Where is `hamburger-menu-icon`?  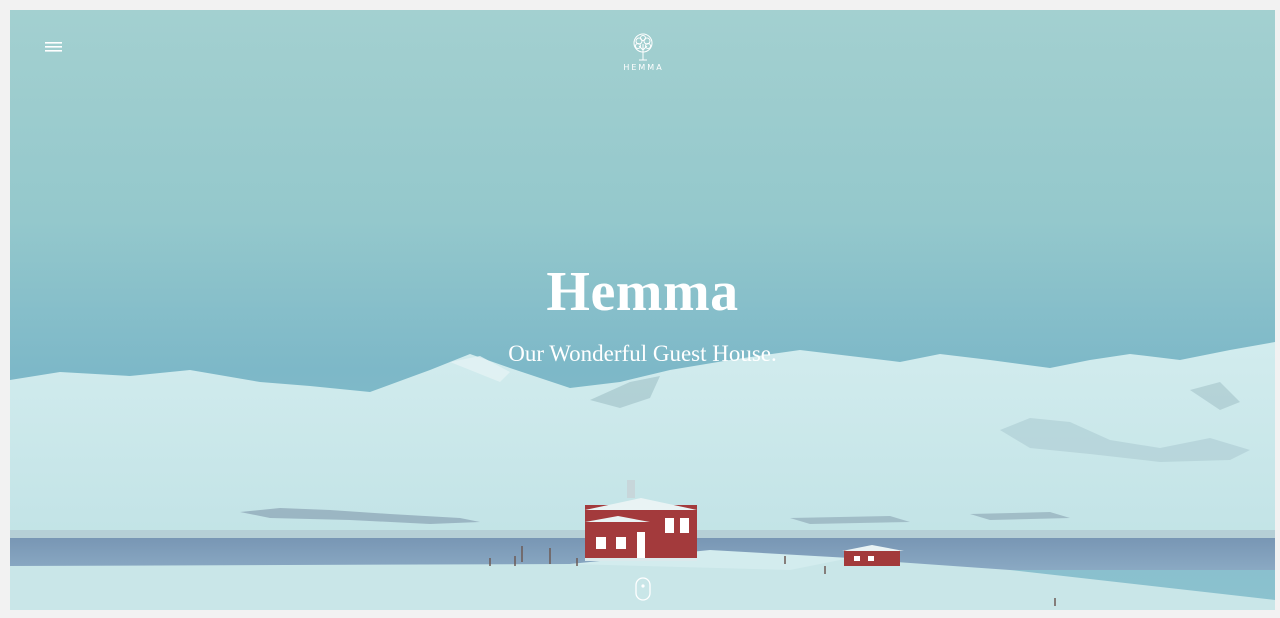
hamburger-menu-icon is located at coordinates (54, 47).